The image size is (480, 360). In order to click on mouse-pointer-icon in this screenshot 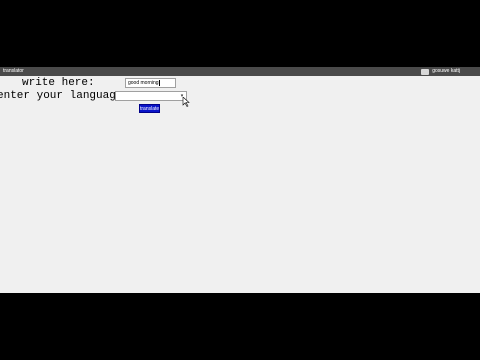, I will do `click(186, 102)`.